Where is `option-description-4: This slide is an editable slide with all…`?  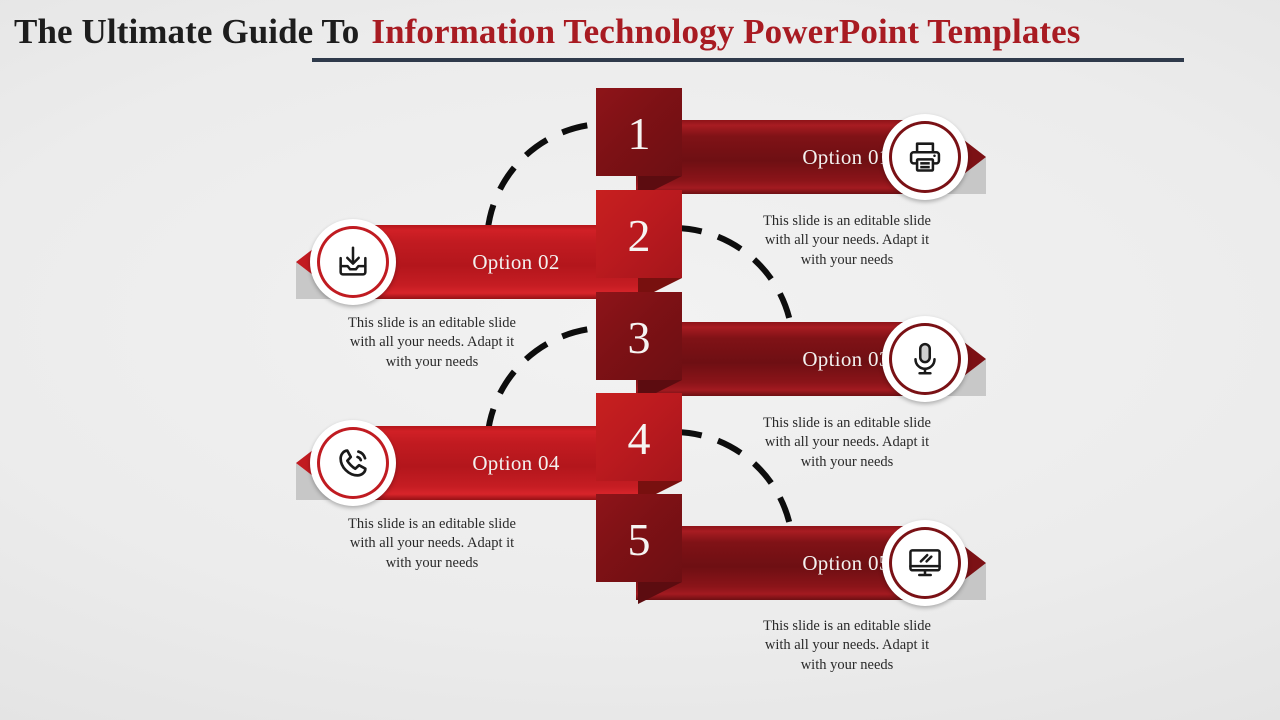
option-description-4: This slide is an editable slide with all… is located at coordinates (432, 543).